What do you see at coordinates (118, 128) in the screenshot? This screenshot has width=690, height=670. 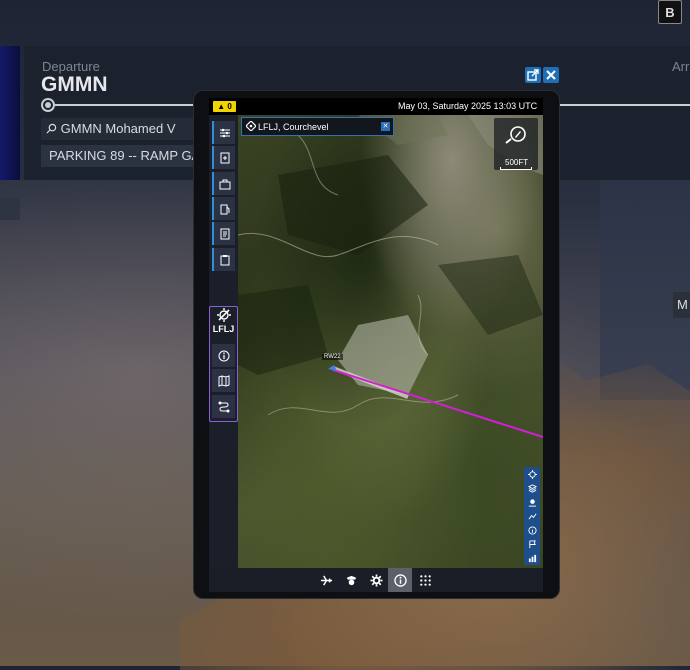 I see `departure-search-value: GMMN Mohamed V` at bounding box center [118, 128].